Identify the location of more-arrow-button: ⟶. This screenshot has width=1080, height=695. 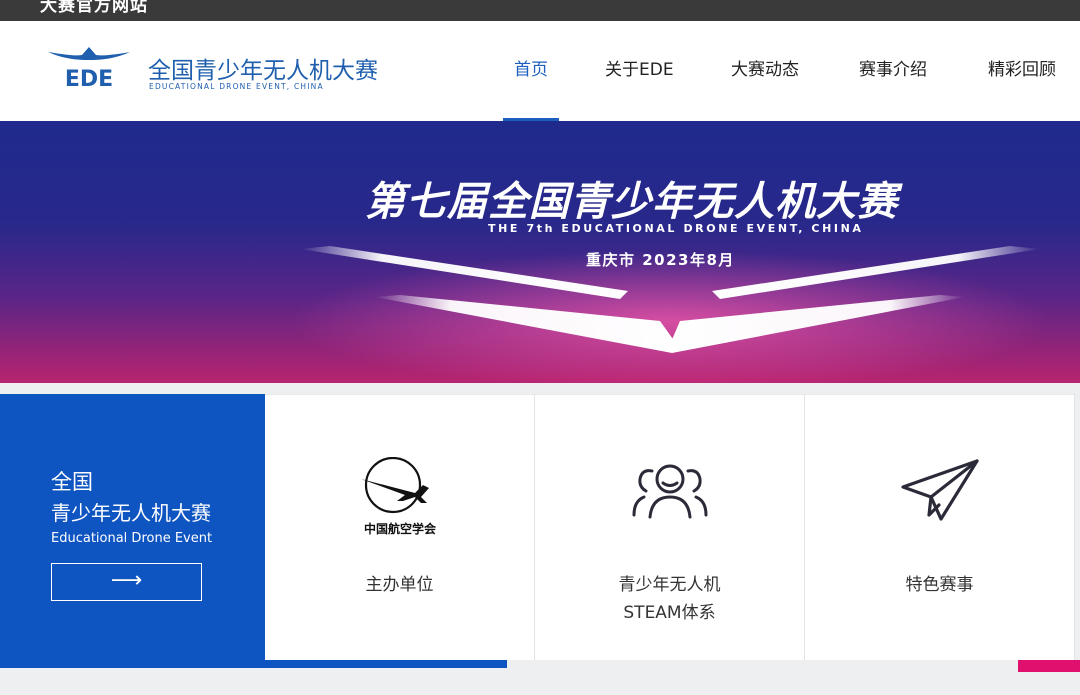
(126, 582).